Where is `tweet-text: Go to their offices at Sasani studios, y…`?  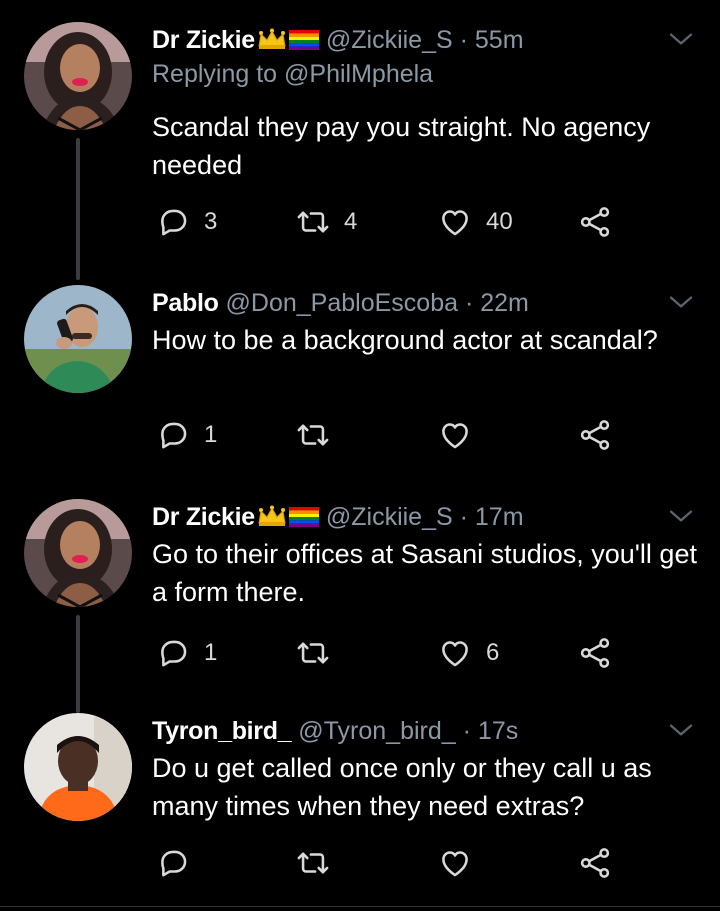 tweet-text: Go to their offices at Sasani studios, y… is located at coordinates (424, 573).